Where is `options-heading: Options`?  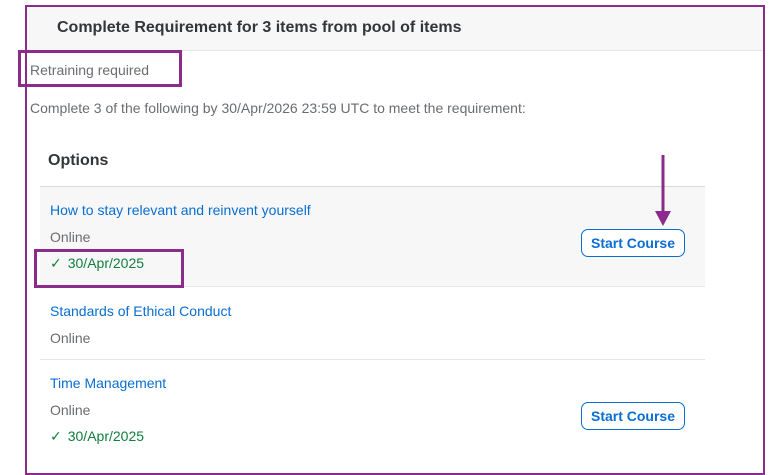
options-heading: Options is located at coordinates (78, 160).